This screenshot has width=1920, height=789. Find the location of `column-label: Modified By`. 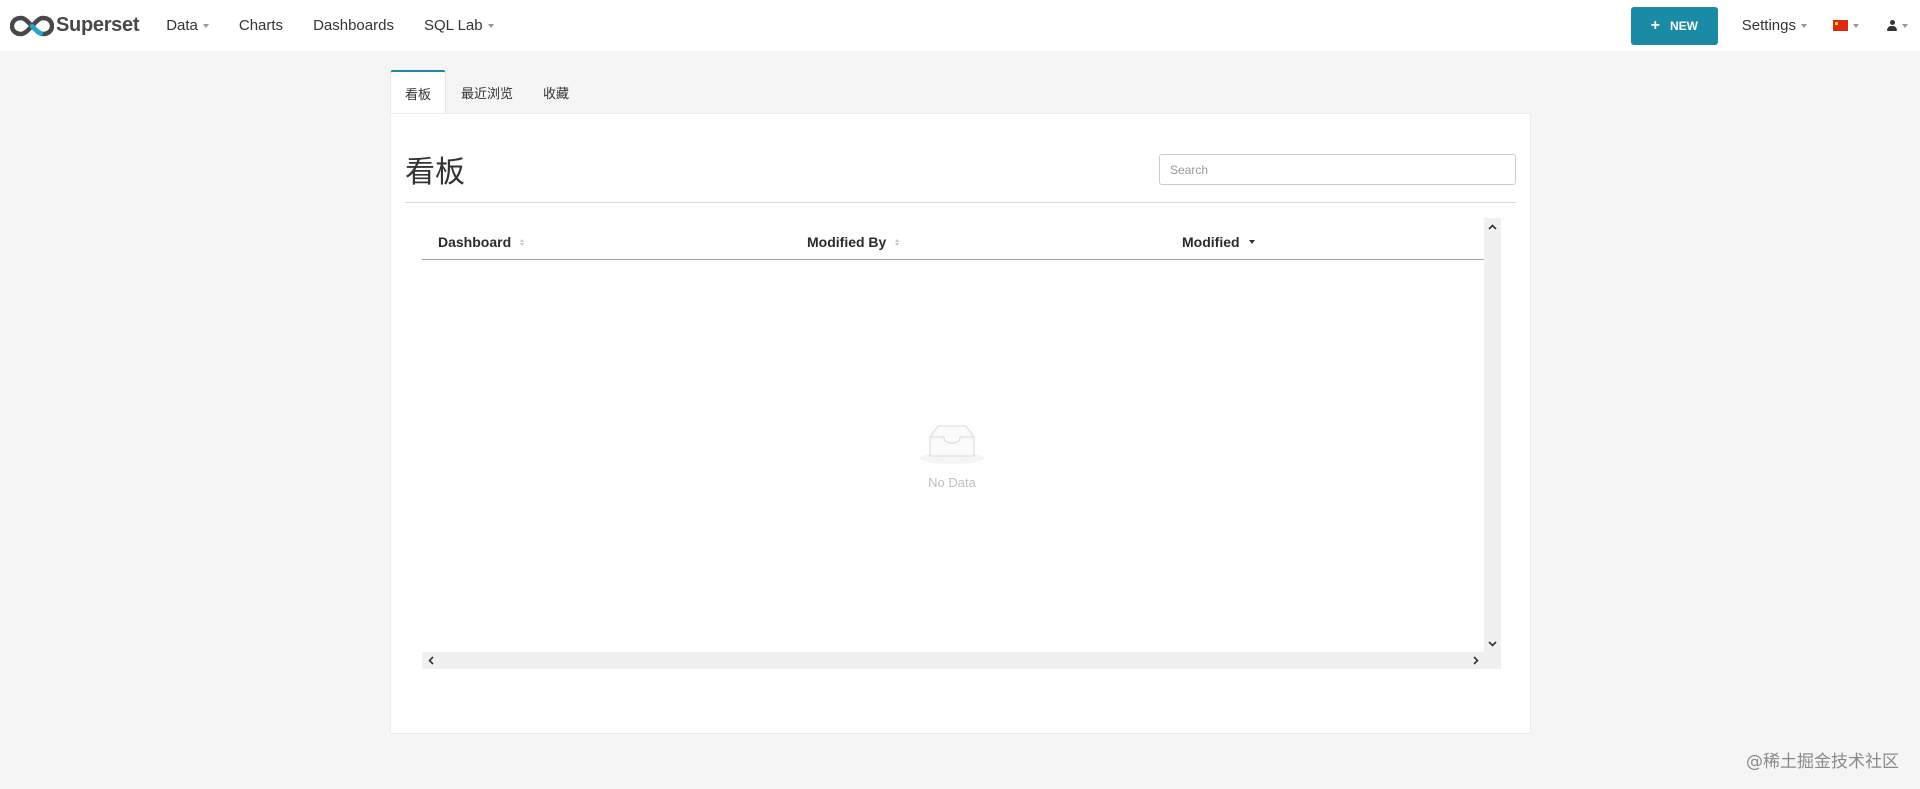

column-label: Modified By is located at coordinates (847, 242).